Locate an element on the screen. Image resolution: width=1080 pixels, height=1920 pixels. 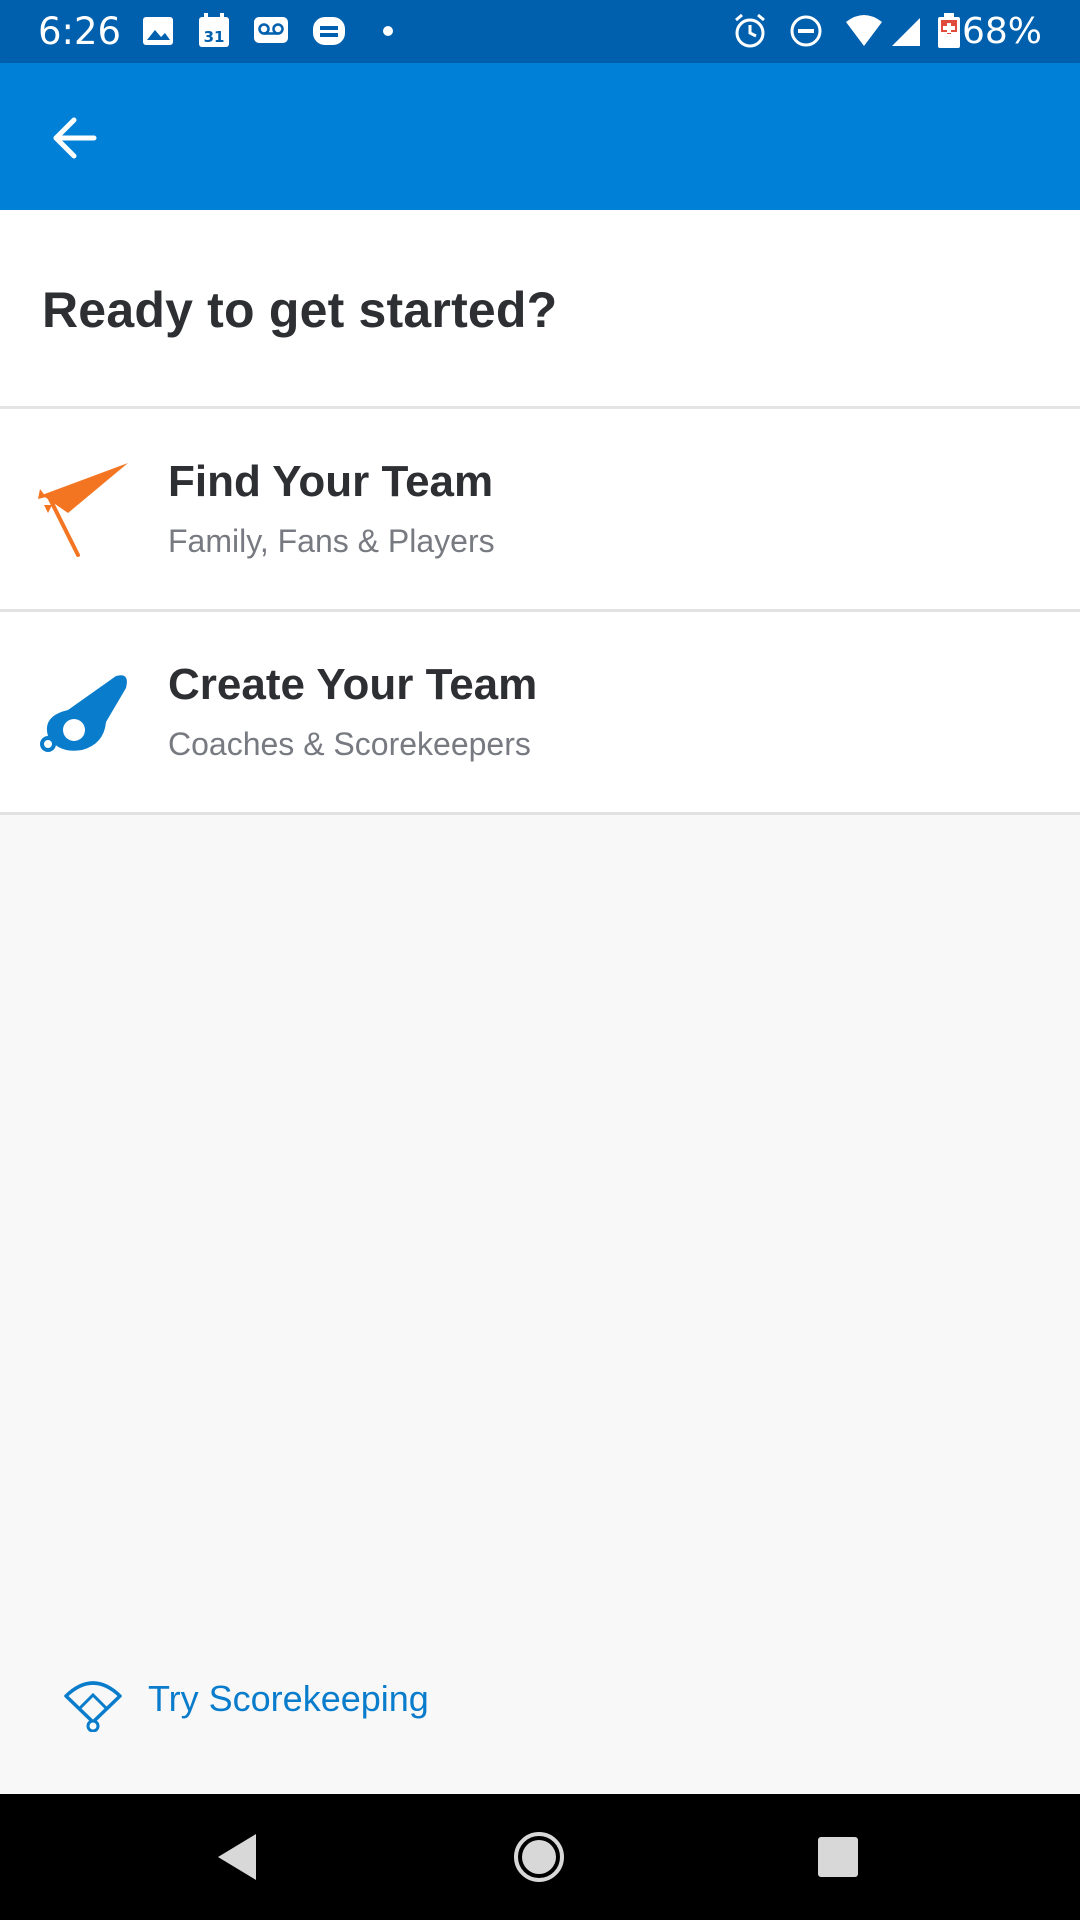
battery-icon is located at coordinates (949, 30).